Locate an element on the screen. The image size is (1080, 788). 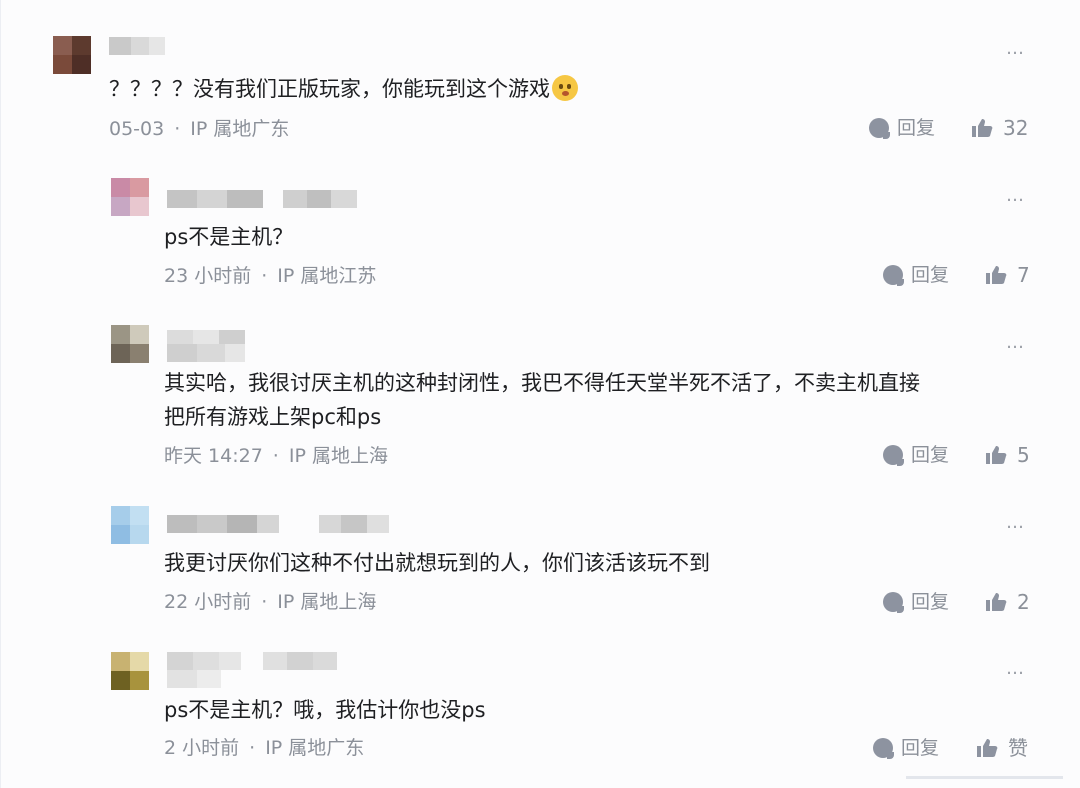
comment-meta: 05-03 · IP 属地广东 is located at coordinates (199, 129).